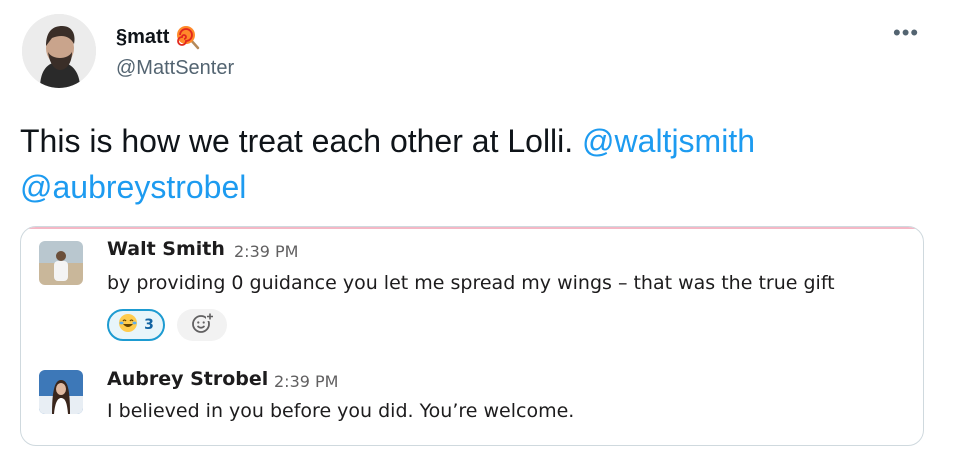  What do you see at coordinates (188, 37) in the screenshot?
I see `lollipop-icon` at bounding box center [188, 37].